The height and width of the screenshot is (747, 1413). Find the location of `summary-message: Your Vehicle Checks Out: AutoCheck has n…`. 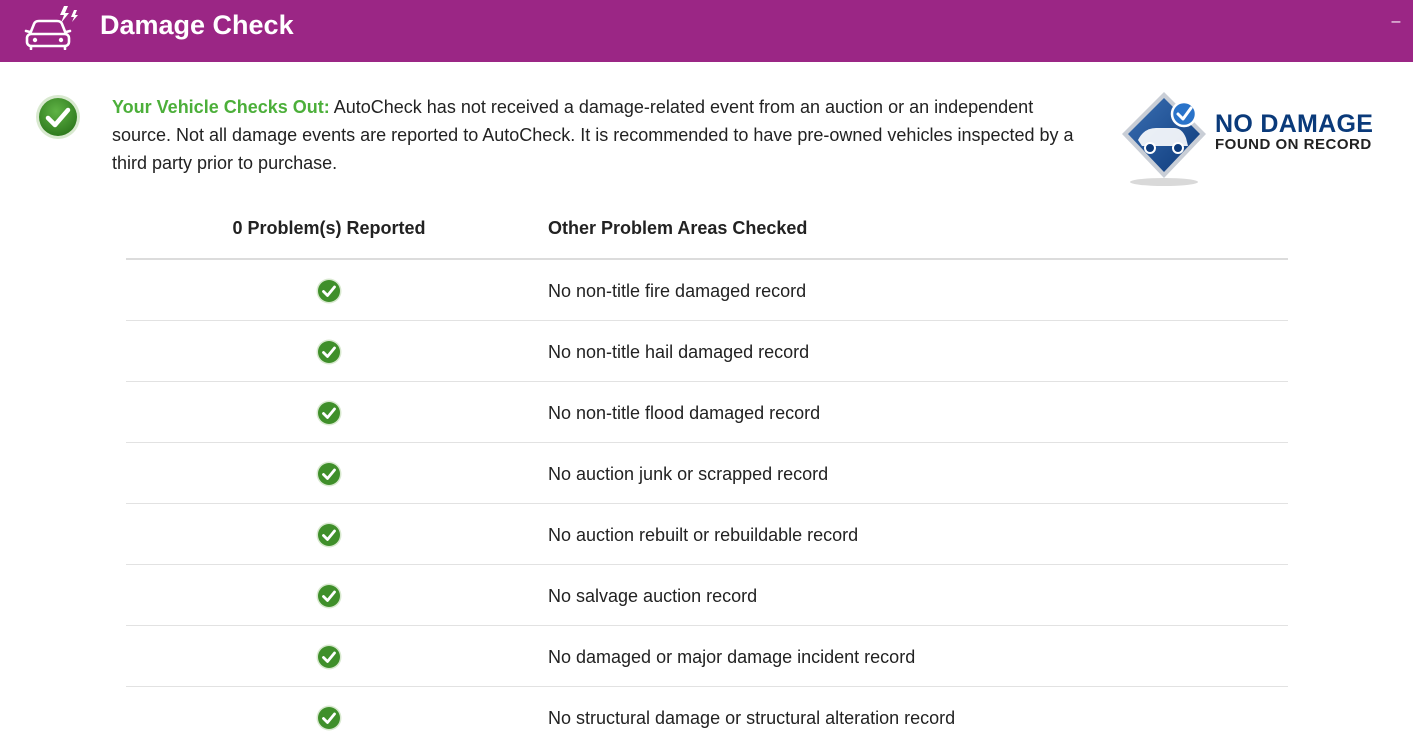

summary-message: Your Vehicle Checks Out: AutoCheck has n… is located at coordinates (602, 135).